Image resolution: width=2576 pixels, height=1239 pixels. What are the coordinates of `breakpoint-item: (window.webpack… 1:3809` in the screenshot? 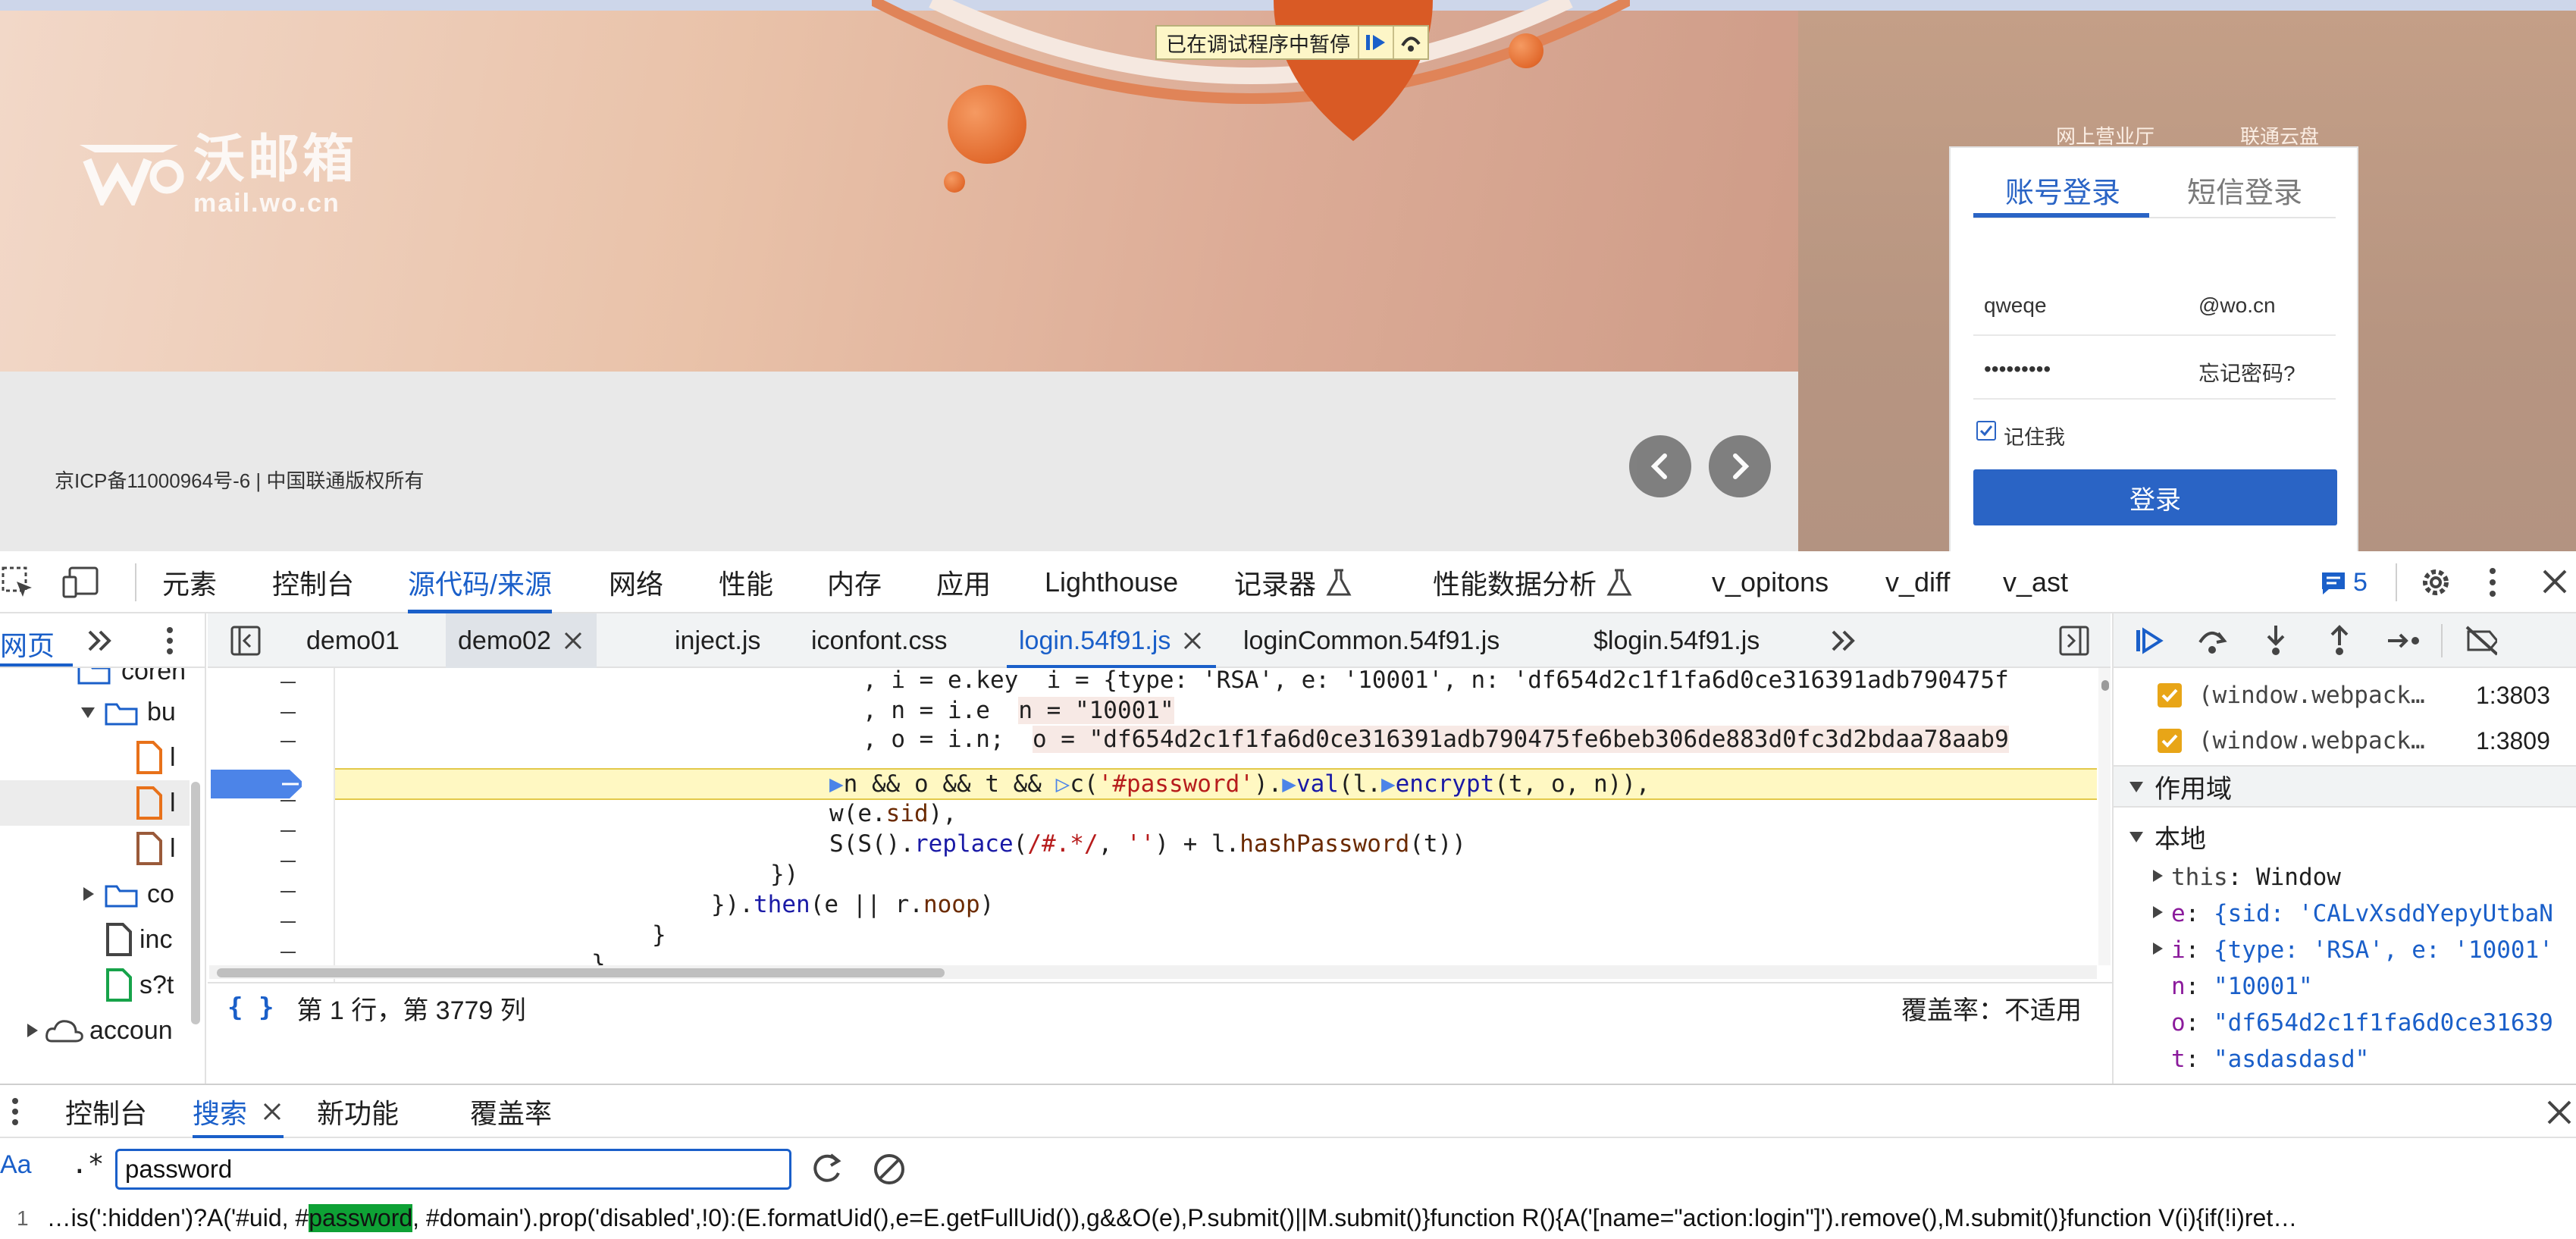 It's located at (2345, 741).